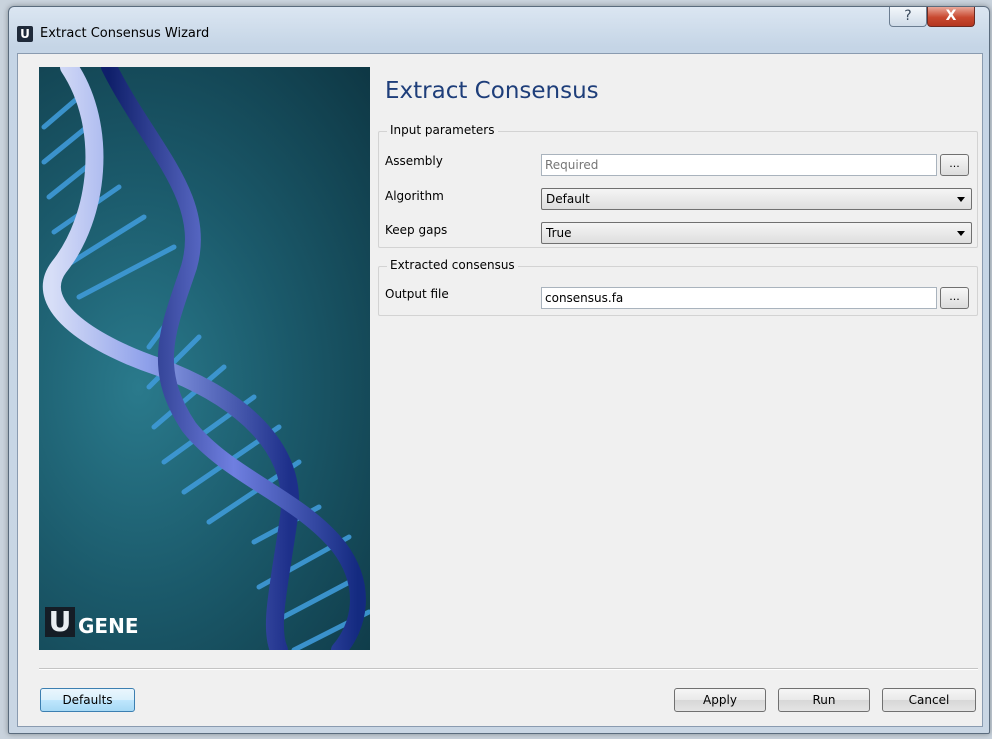 The height and width of the screenshot is (739, 992). What do you see at coordinates (929, 700) in the screenshot?
I see `cancel-button: Cancel` at bounding box center [929, 700].